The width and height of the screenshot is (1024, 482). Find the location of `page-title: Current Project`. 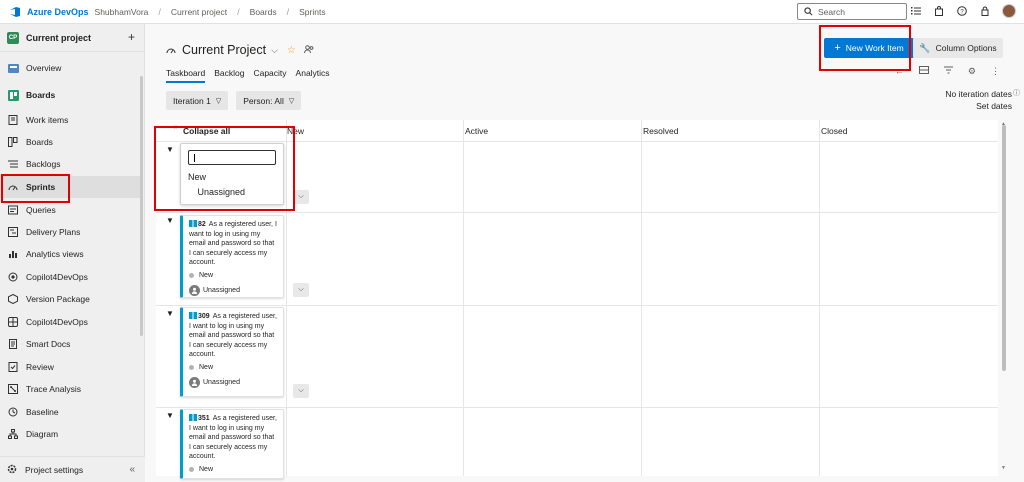

page-title: Current Project is located at coordinates (224, 50).